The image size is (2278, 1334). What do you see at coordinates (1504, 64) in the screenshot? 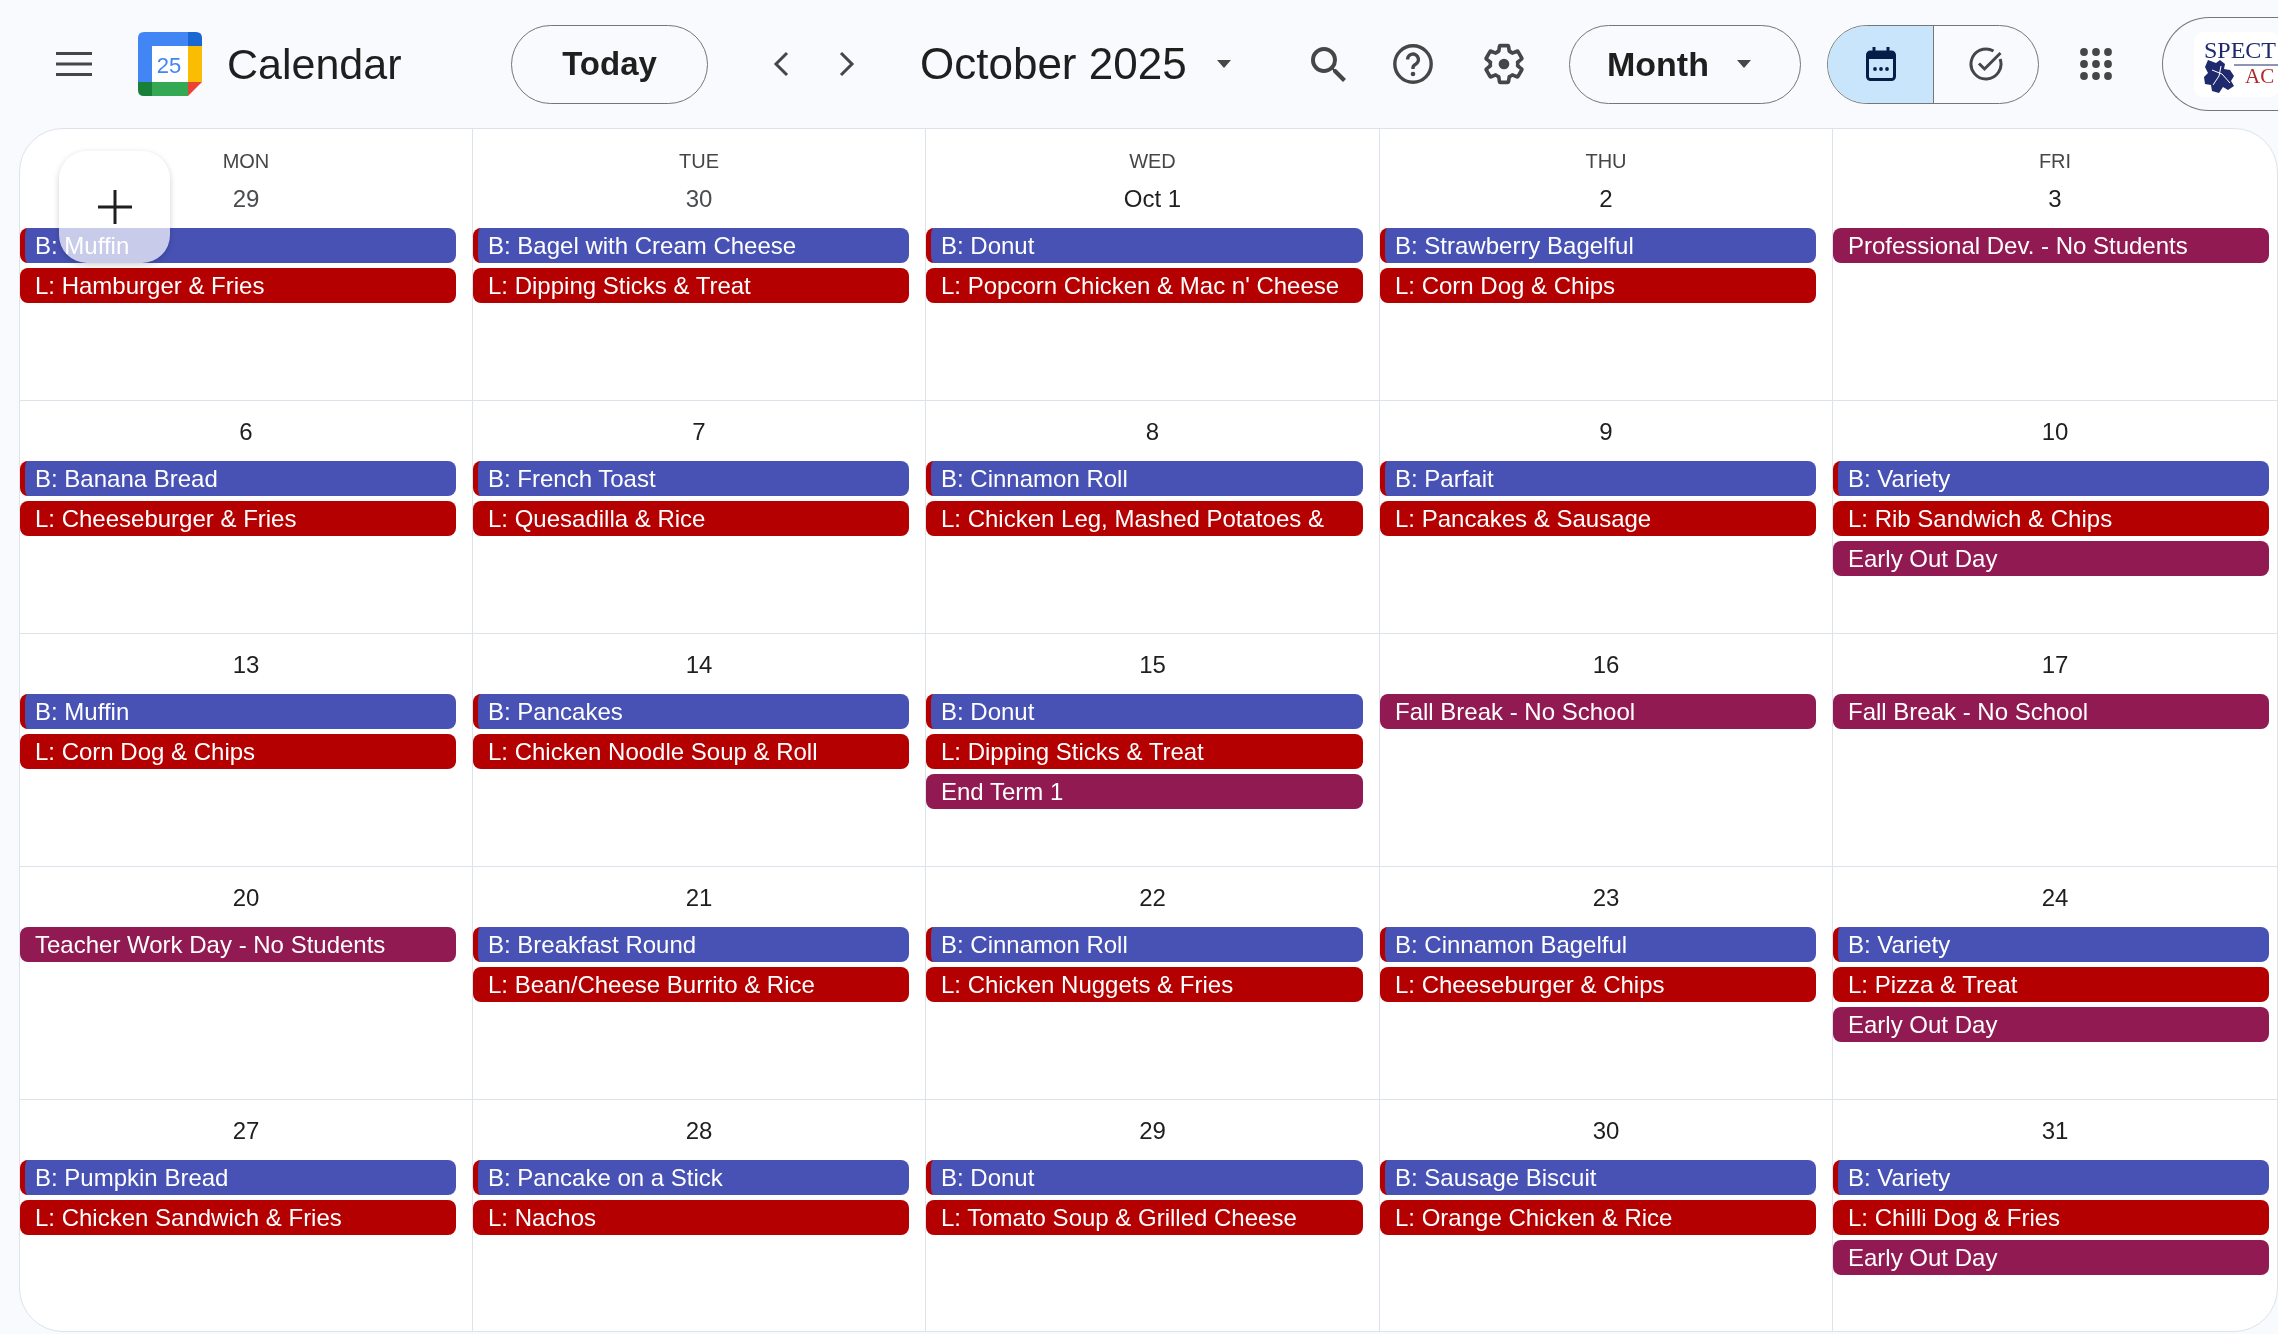
I see `settings-icon` at bounding box center [1504, 64].